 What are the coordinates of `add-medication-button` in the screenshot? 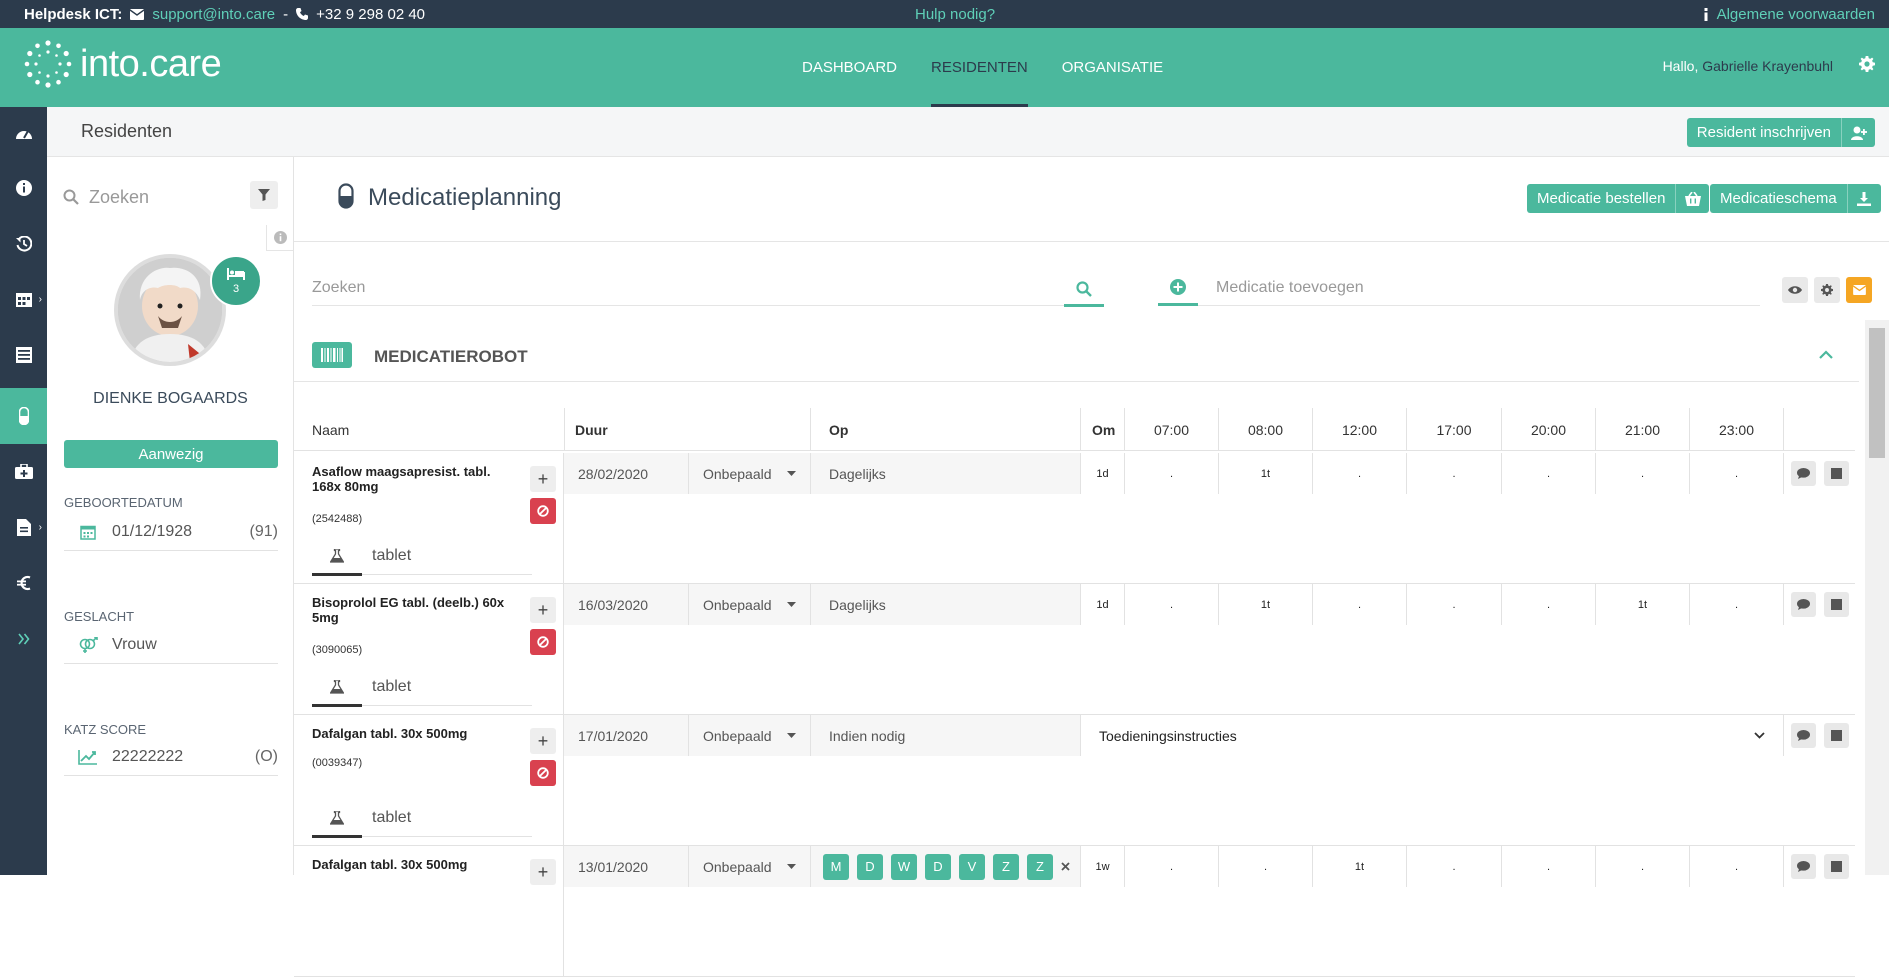 It's located at (1178, 289).